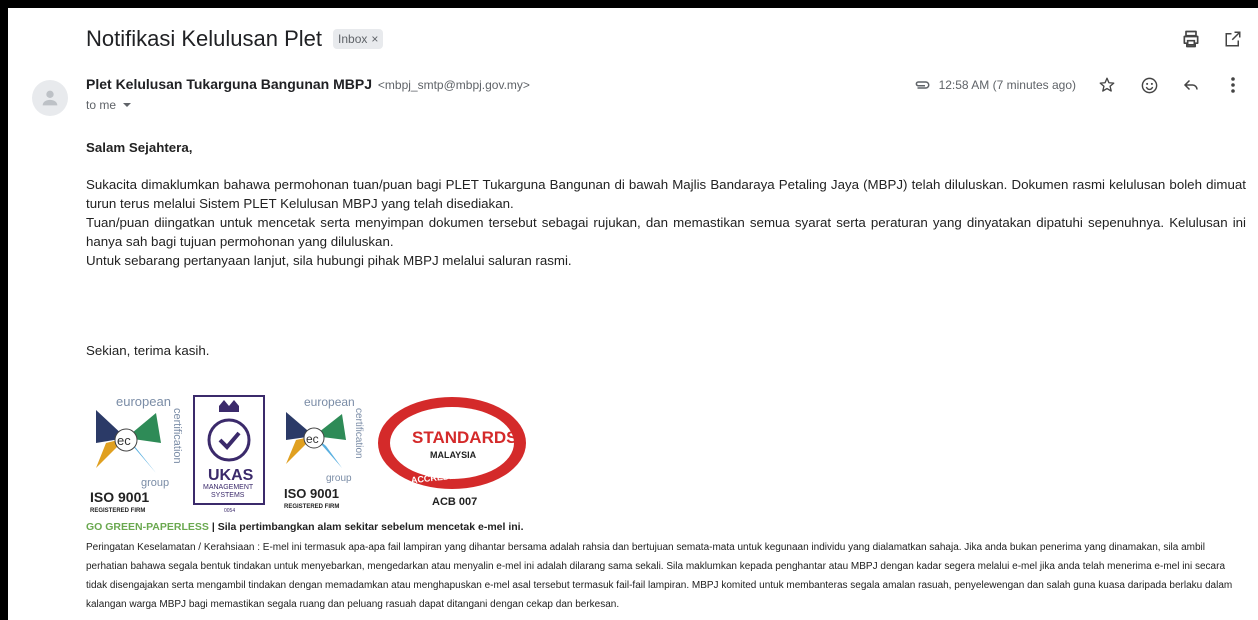 The width and height of the screenshot is (1258, 620). I want to click on svg-text: MALAYSIA, so click(453, 455).